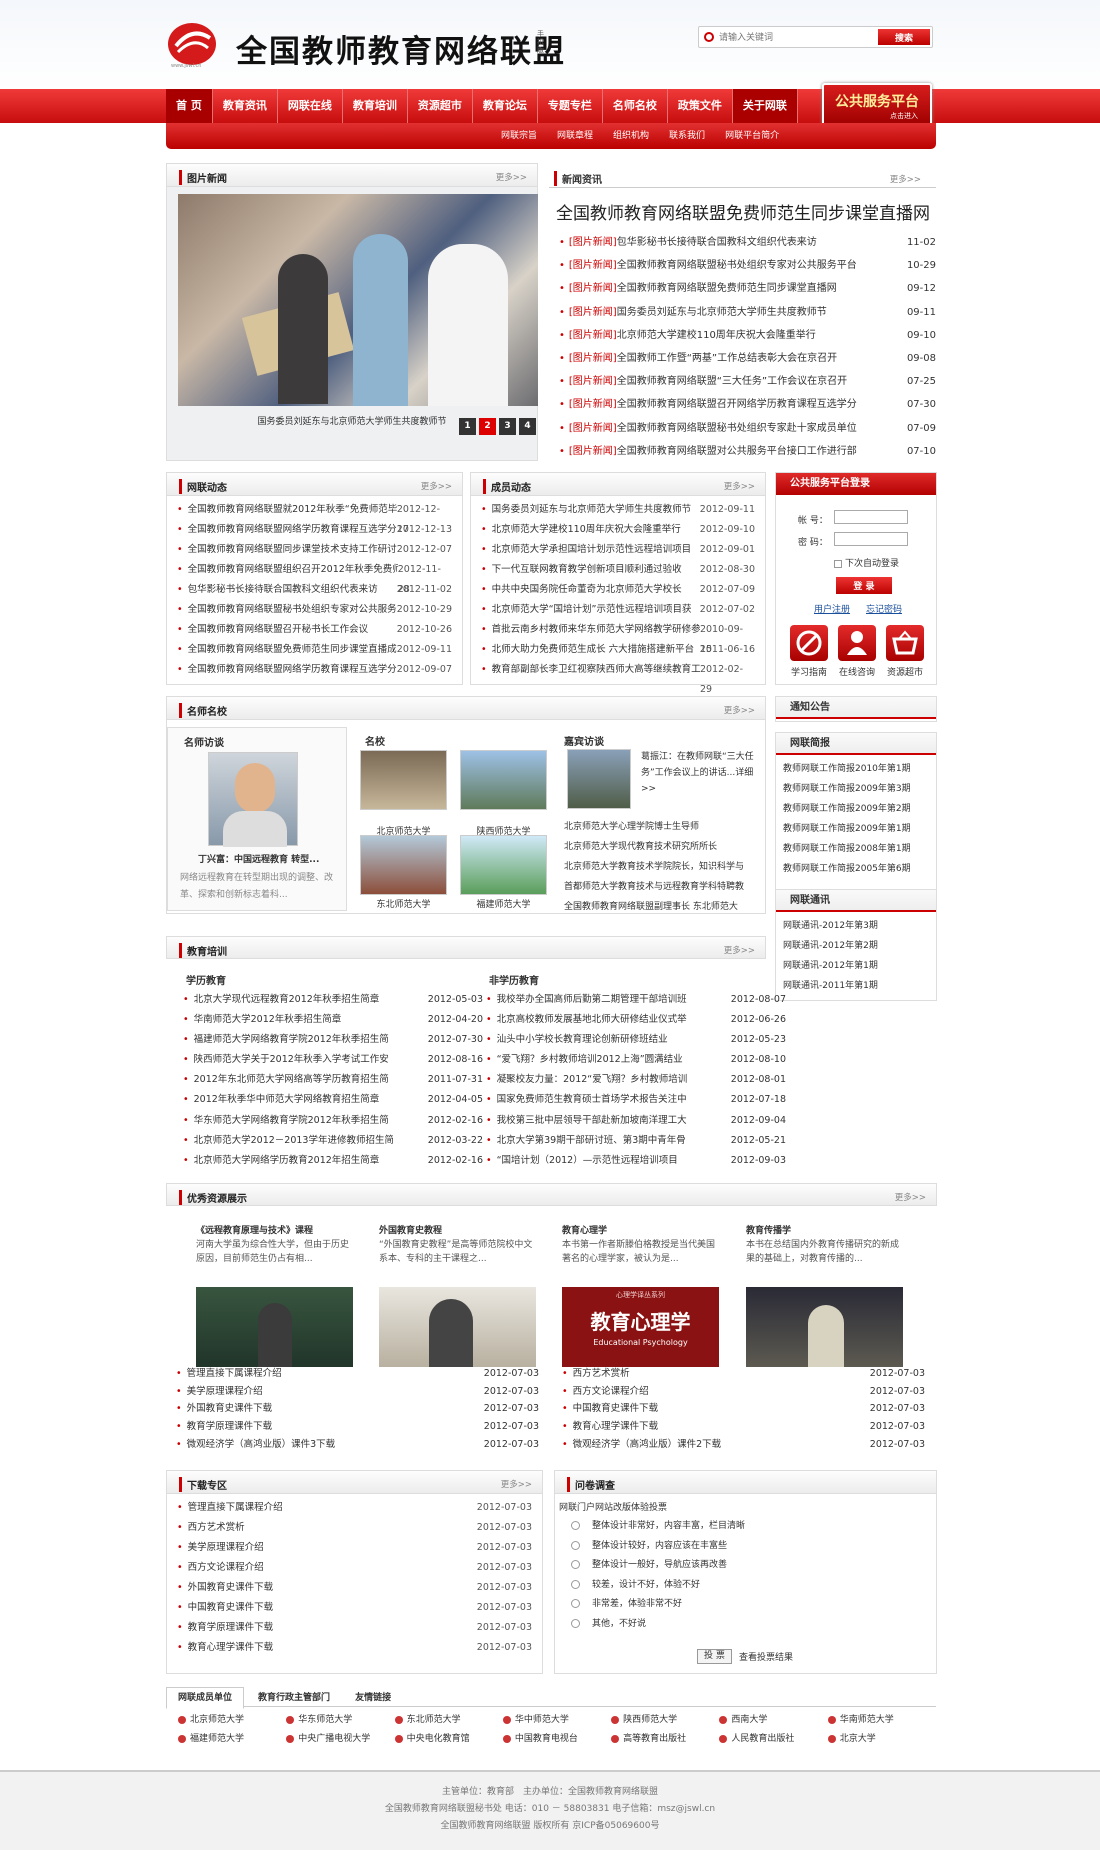  What do you see at coordinates (664, 907) in the screenshot?
I see `list-item: 全国教师教育网络联盟副理事长 东北师范大` at bounding box center [664, 907].